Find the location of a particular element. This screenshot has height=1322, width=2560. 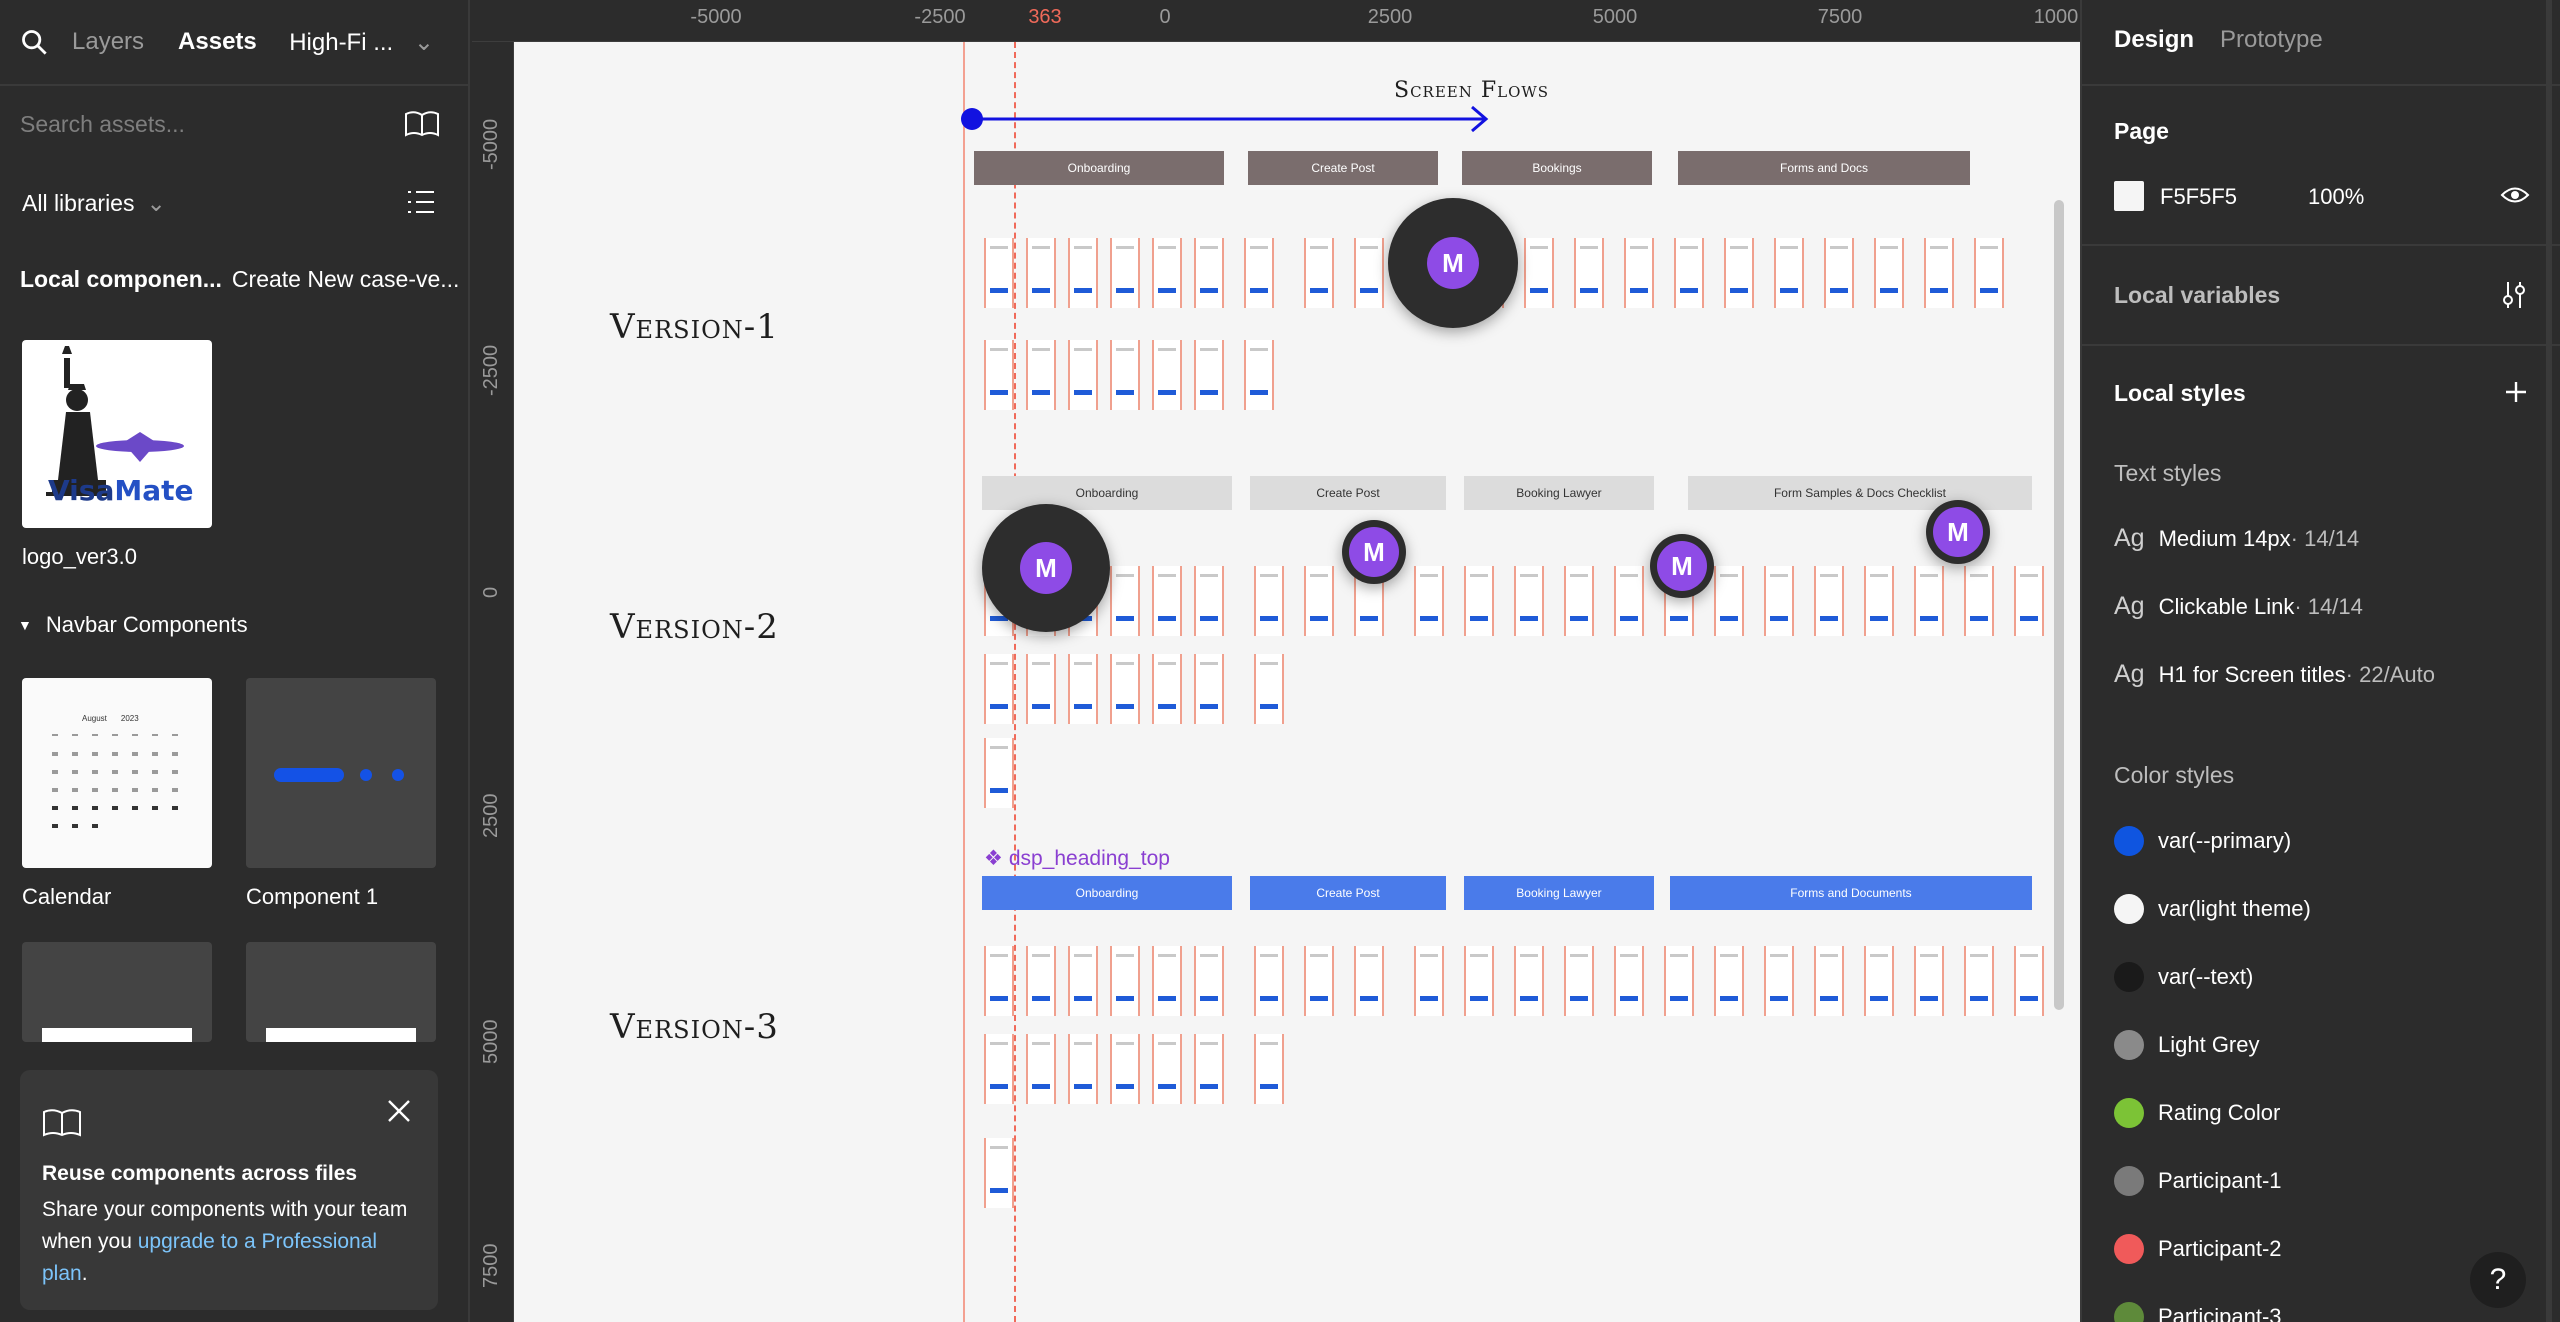

tab-design: Design is located at coordinates (2154, 40).